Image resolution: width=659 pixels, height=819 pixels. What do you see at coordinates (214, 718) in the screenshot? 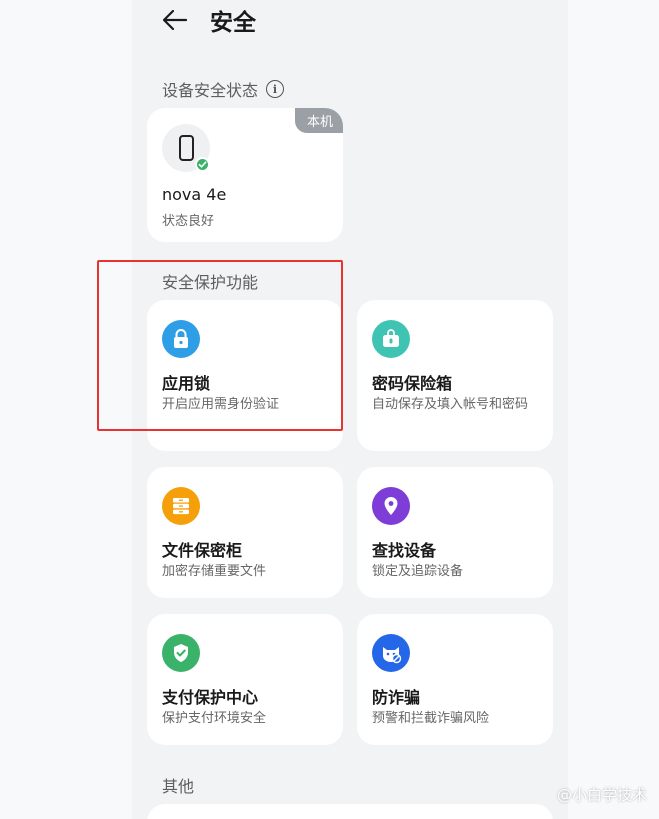
I see `payment-protection-desc: 保护支付环境安全` at bounding box center [214, 718].